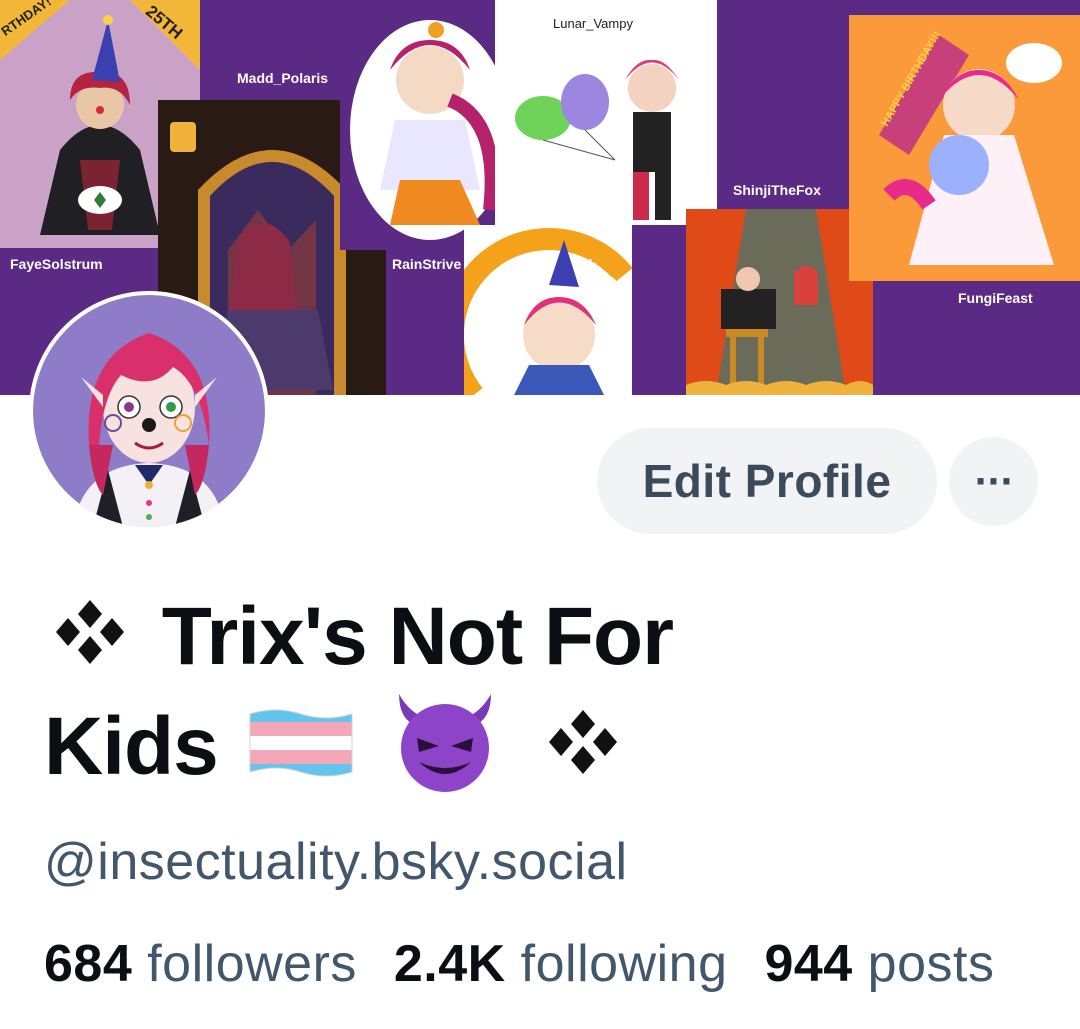 This screenshot has height=1029, width=1080. I want to click on more-options-button: ···, so click(993, 481).